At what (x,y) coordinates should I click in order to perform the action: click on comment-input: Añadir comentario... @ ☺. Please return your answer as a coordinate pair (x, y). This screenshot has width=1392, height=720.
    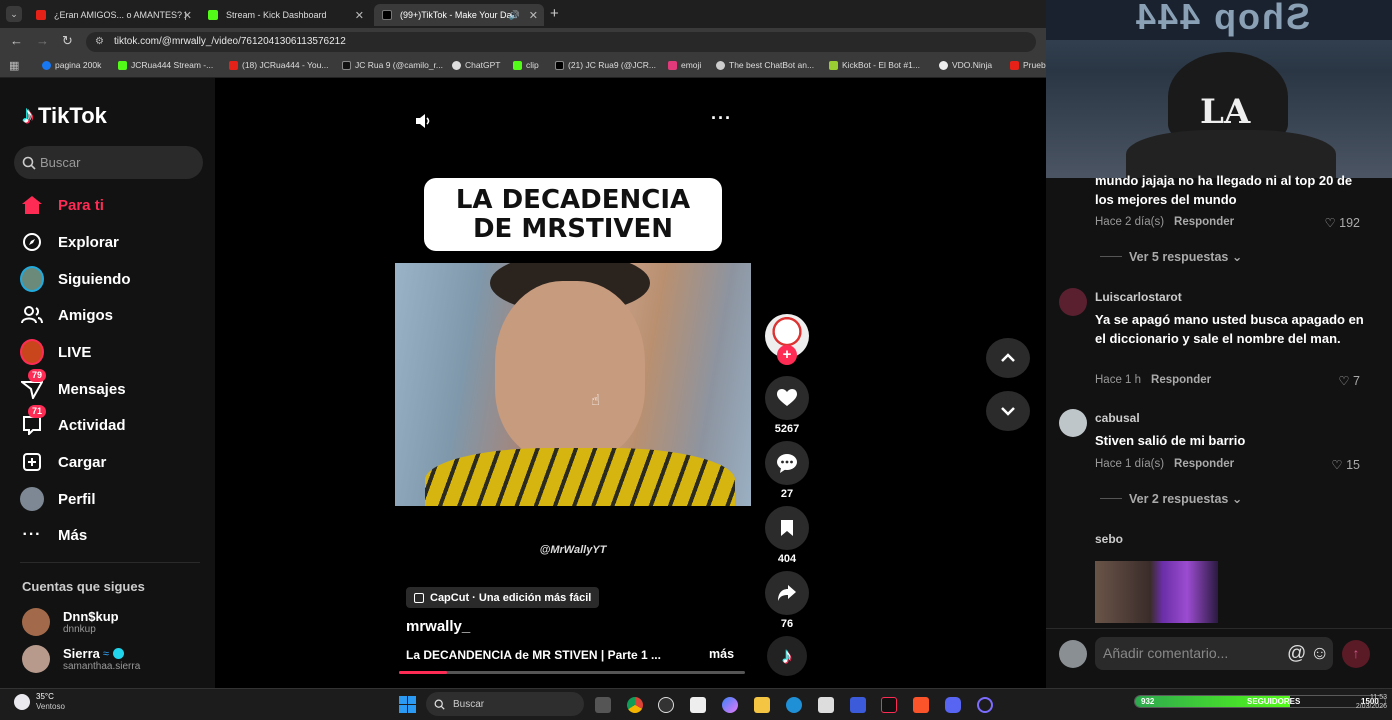
    Looking at the image, I should click on (1214, 653).